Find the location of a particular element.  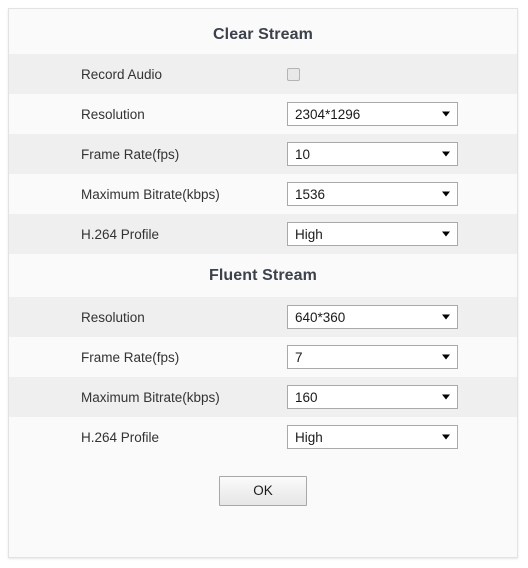

control-clear-max-bitrate: 1536 is located at coordinates (372, 194).